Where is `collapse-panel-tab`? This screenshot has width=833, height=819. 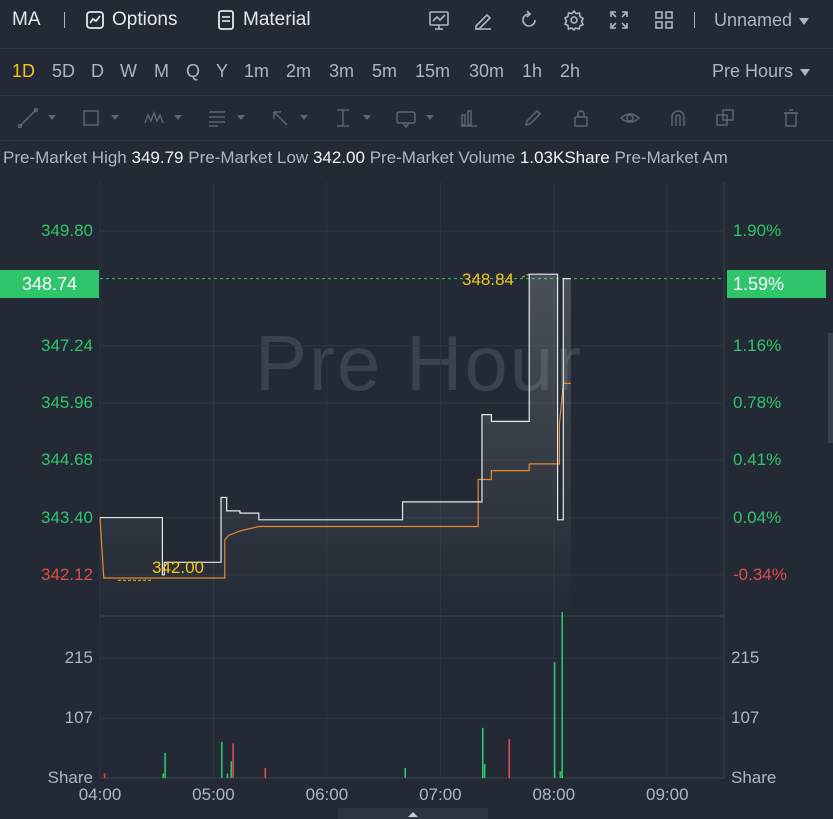
collapse-panel-tab is located at coordinates (413, 813).